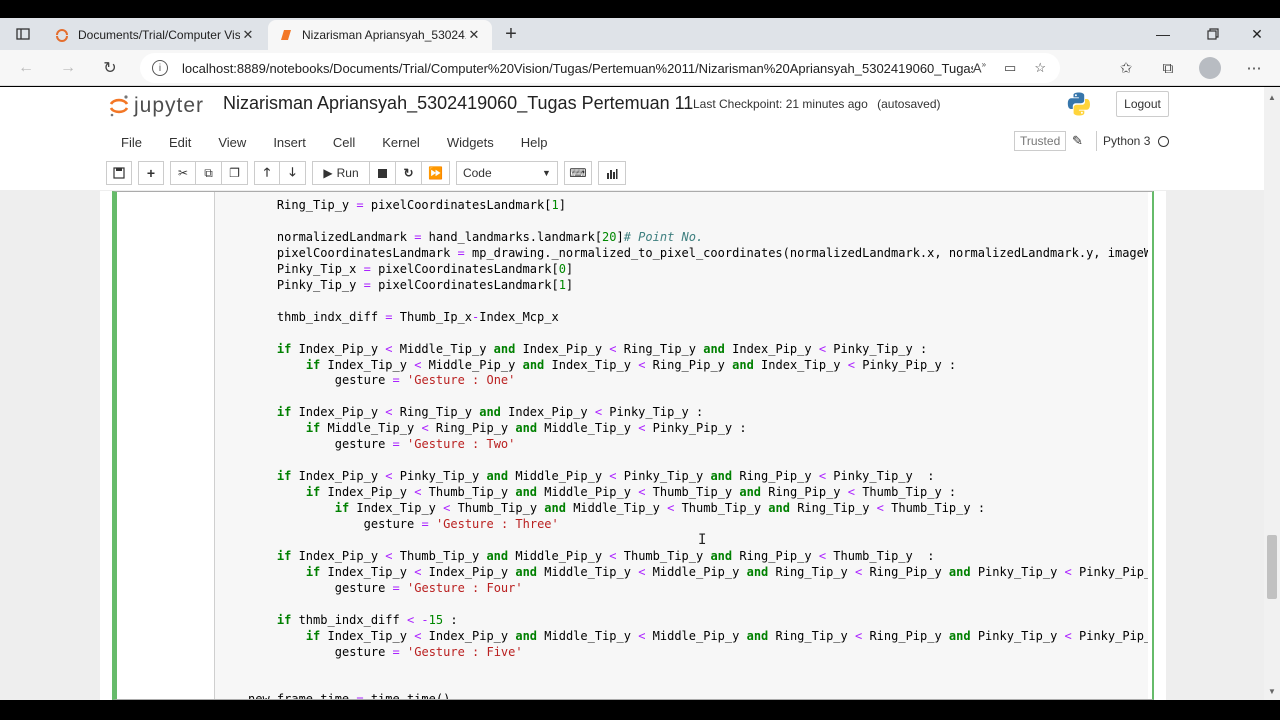 The image size is (1280, 720). I want to click on cut-button: ✂, so click(183, 173).